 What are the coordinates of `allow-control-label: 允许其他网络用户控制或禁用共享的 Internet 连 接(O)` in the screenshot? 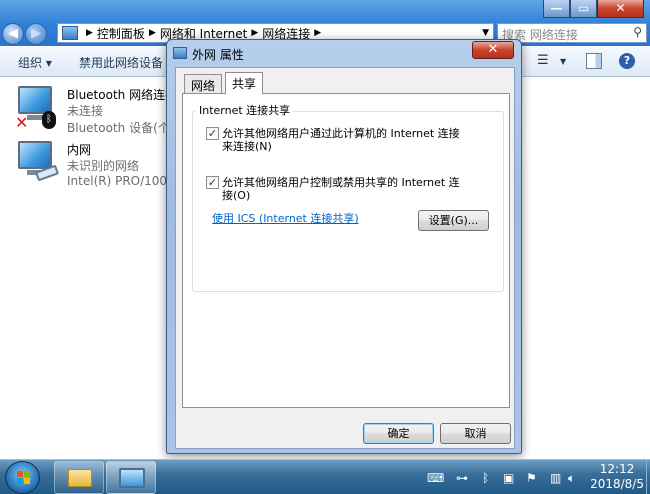 It's located at (362, 189).